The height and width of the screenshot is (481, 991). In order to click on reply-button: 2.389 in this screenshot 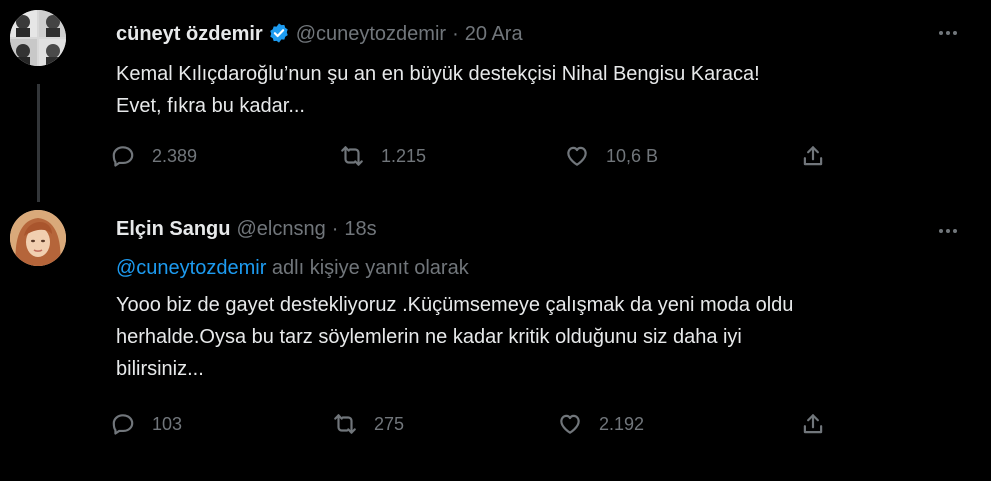, I will do `click(153, 156)`.